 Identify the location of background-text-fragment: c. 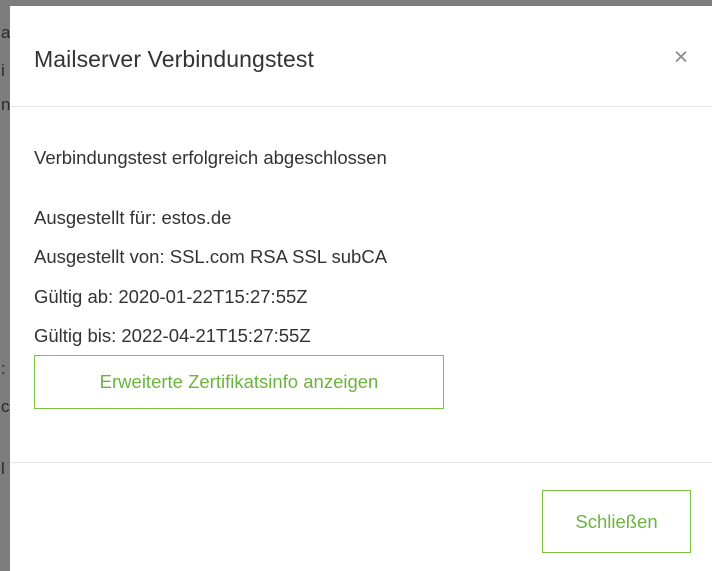
(5, 406).